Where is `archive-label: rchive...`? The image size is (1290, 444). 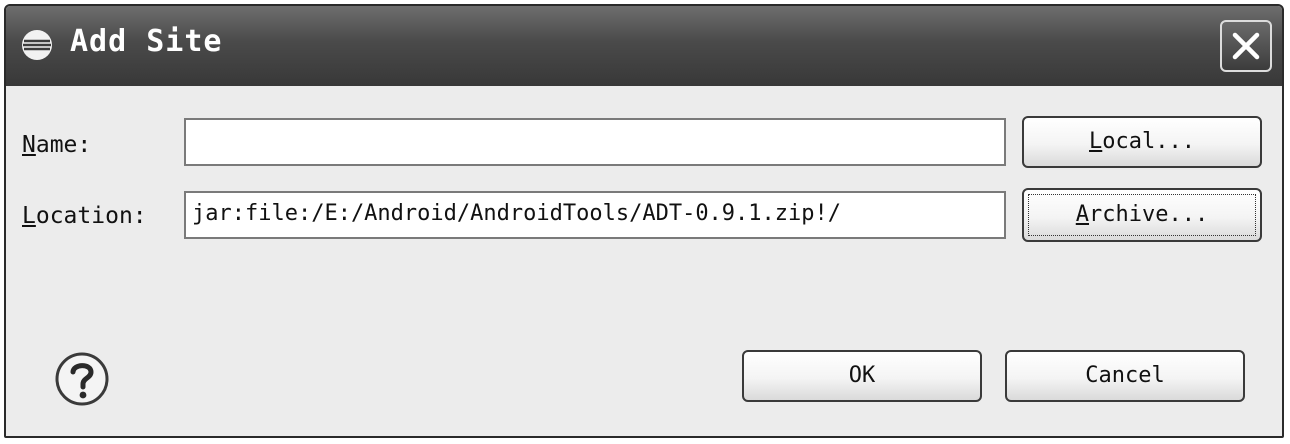 archive-label: rchive... is located at coordinates (1149, 214).